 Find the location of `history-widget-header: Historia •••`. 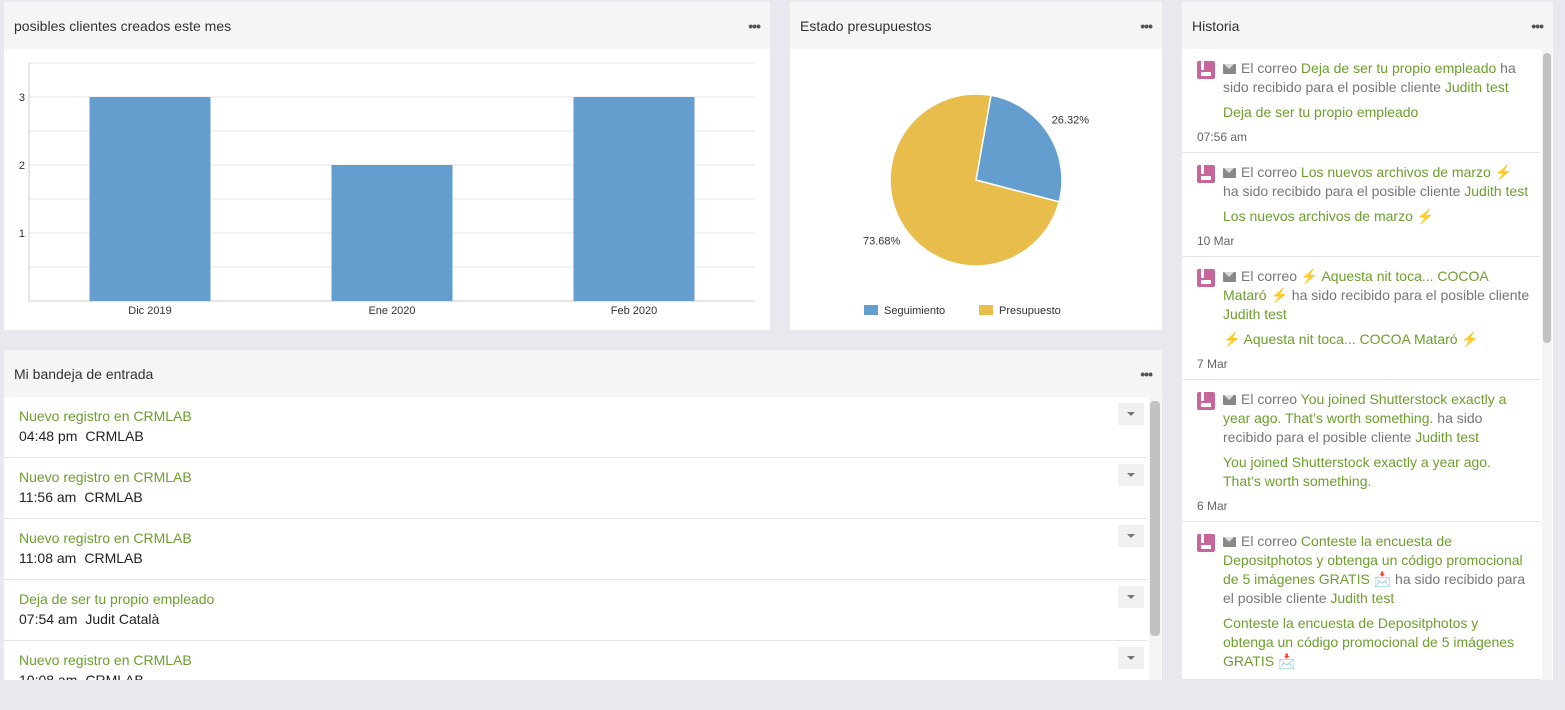

history-widget-header: Historia ••• is located at coordinates (1367, 25).